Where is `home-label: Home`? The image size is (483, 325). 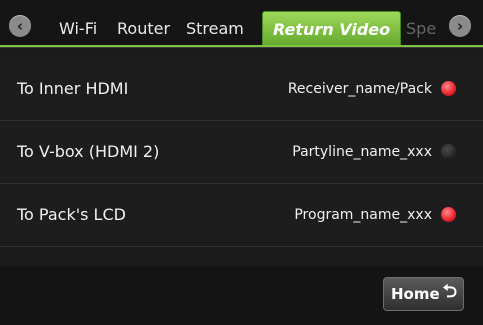
home-label: Home is located at coordinates (415, 294).